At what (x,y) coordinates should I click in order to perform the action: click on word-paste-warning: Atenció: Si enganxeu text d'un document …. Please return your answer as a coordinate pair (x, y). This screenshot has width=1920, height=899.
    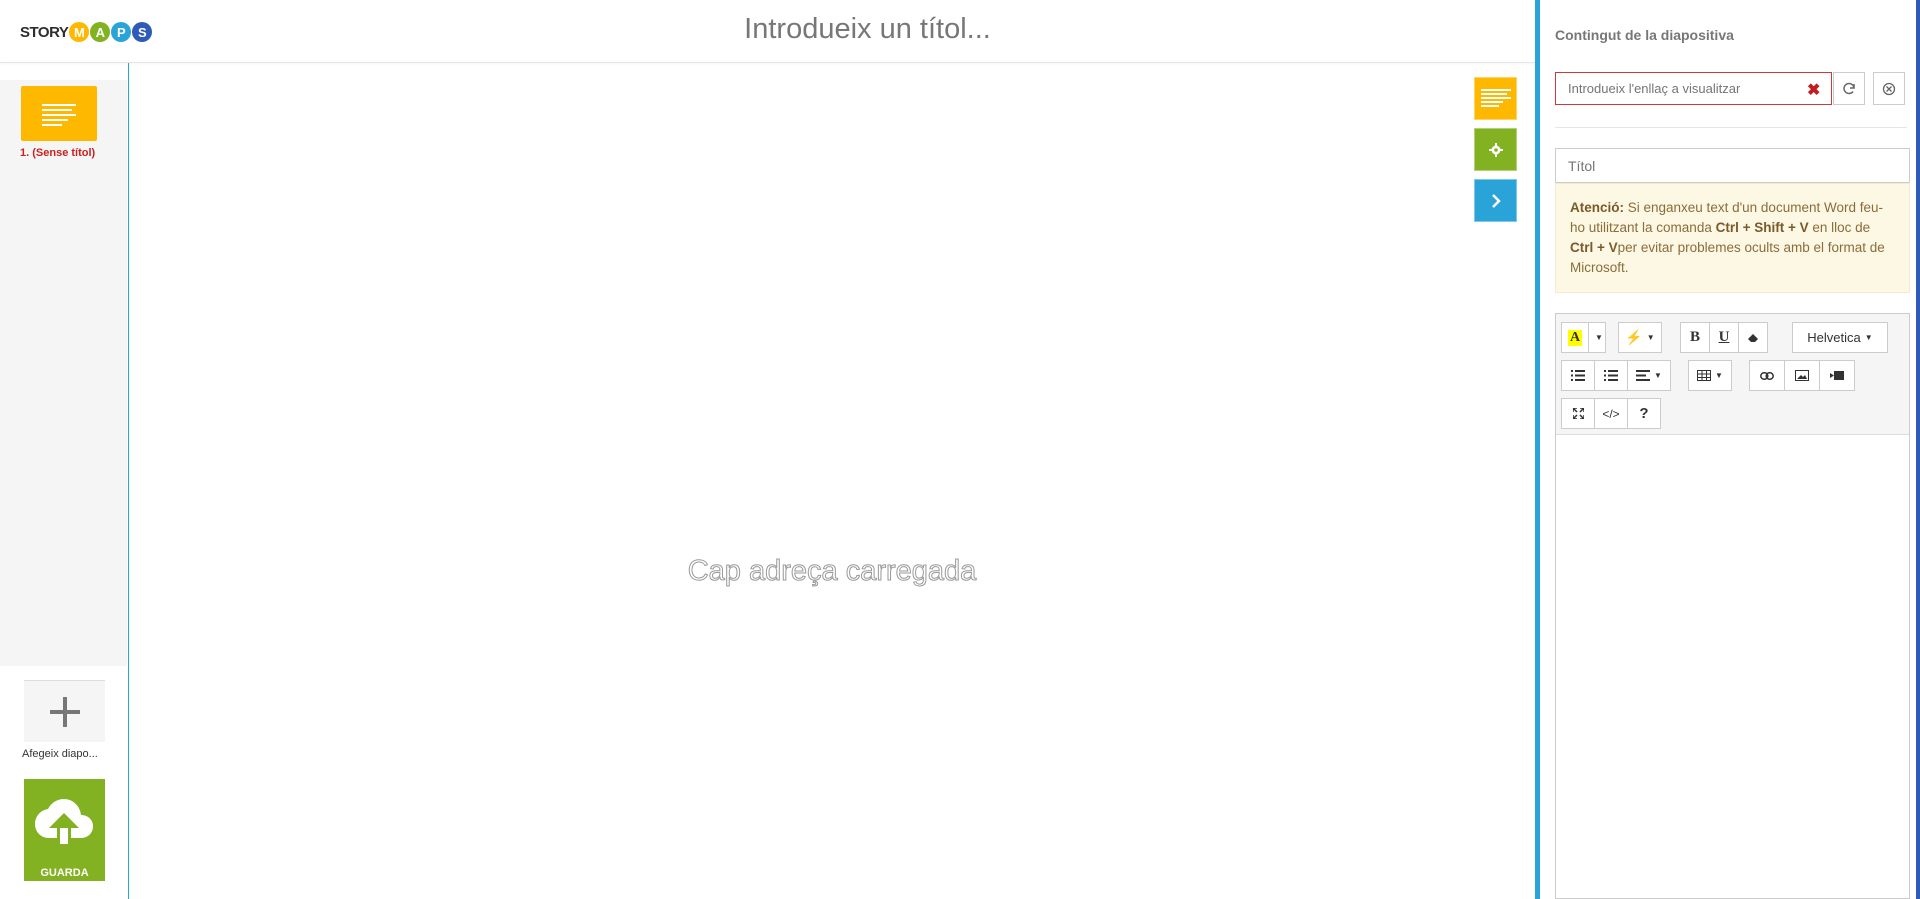
    Looking at the image, I should click on (1732, 238).